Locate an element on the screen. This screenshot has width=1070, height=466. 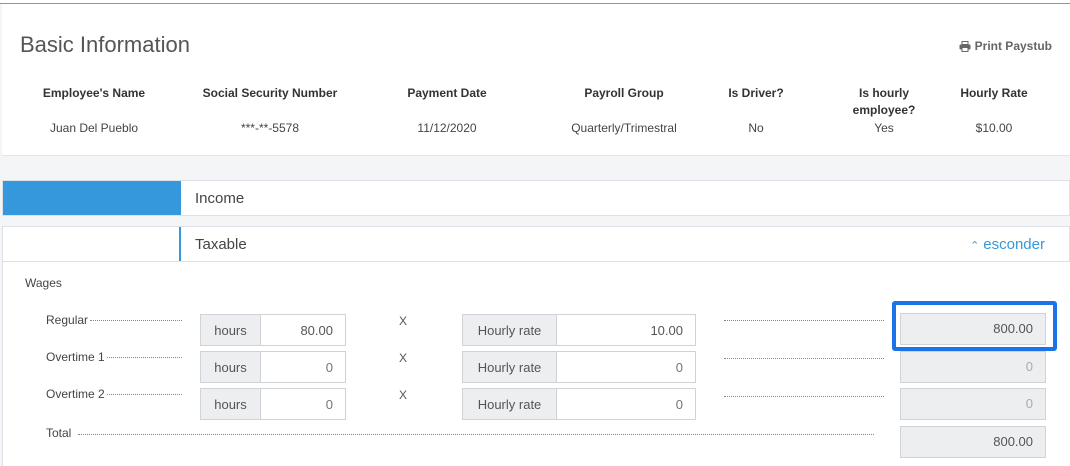
overtime1-rate-group: Hourly rate is located at coordinates (579, 367).